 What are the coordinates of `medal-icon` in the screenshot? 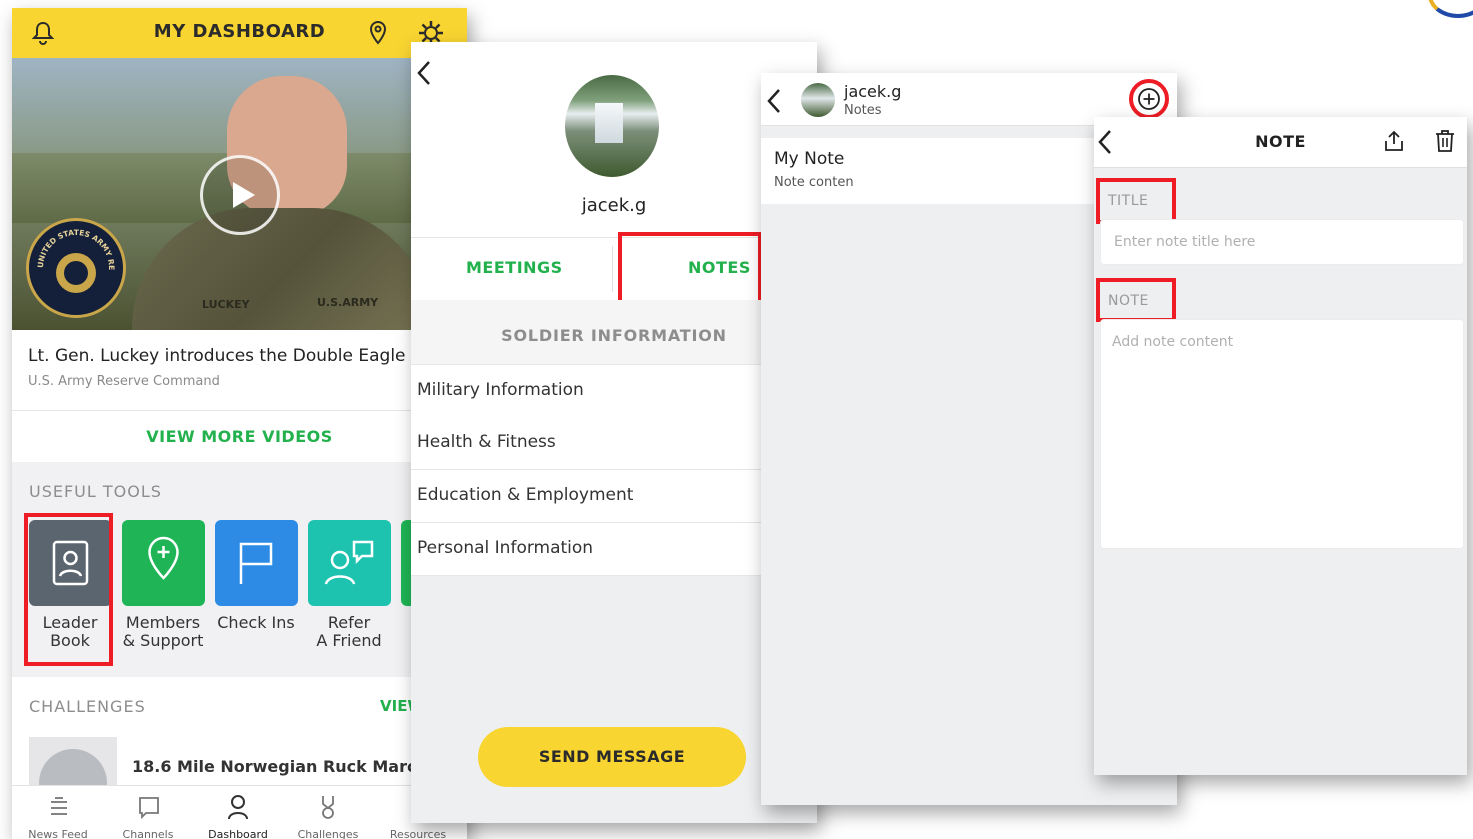 It's located at (328, 807).